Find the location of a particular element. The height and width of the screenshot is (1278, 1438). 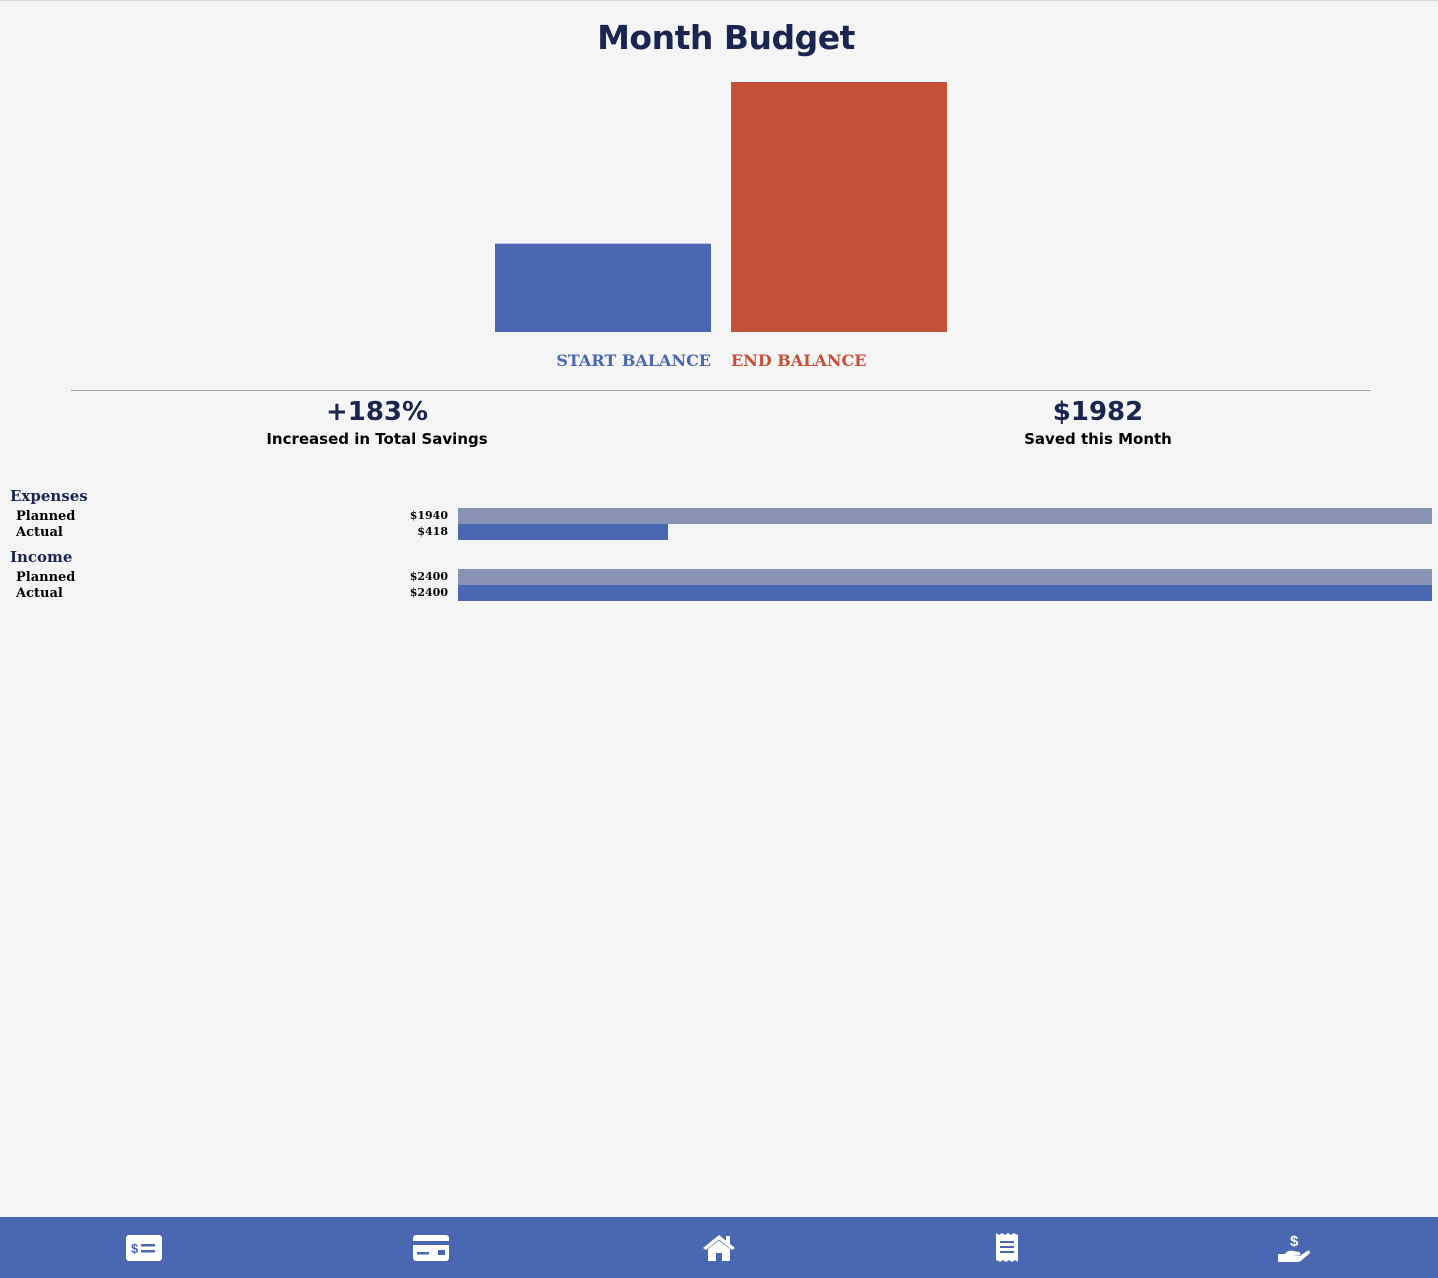

tab-home is located at coordinates (719, 1247).